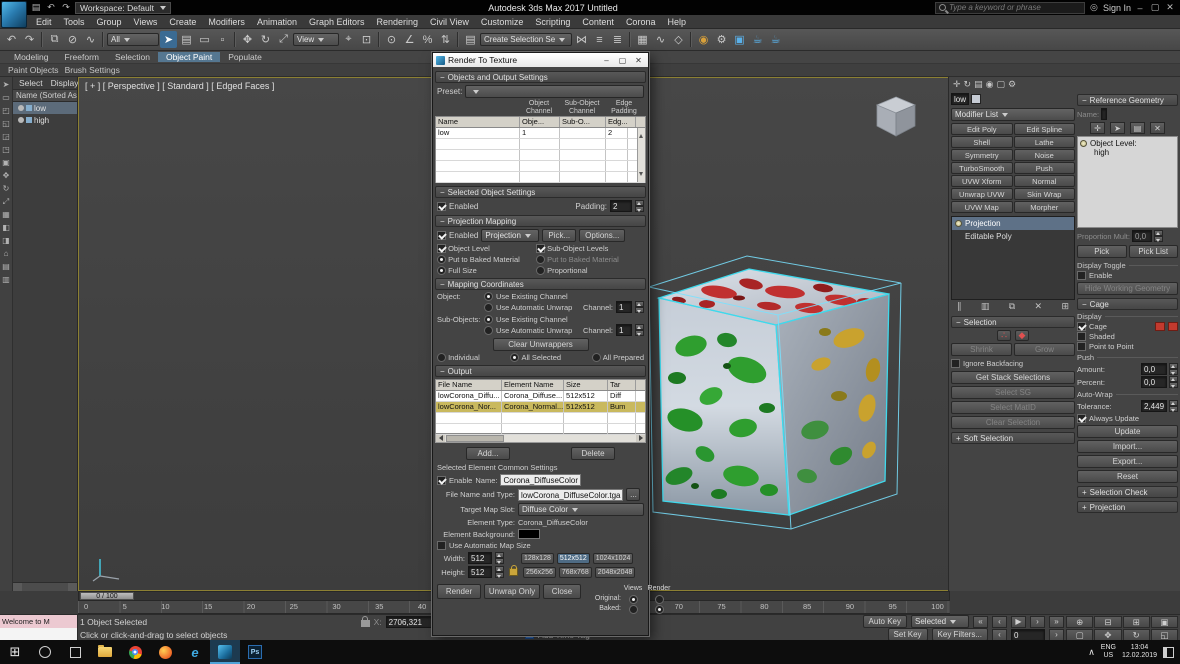  I want to click on tolerance-spinner, so click(1173, 406).